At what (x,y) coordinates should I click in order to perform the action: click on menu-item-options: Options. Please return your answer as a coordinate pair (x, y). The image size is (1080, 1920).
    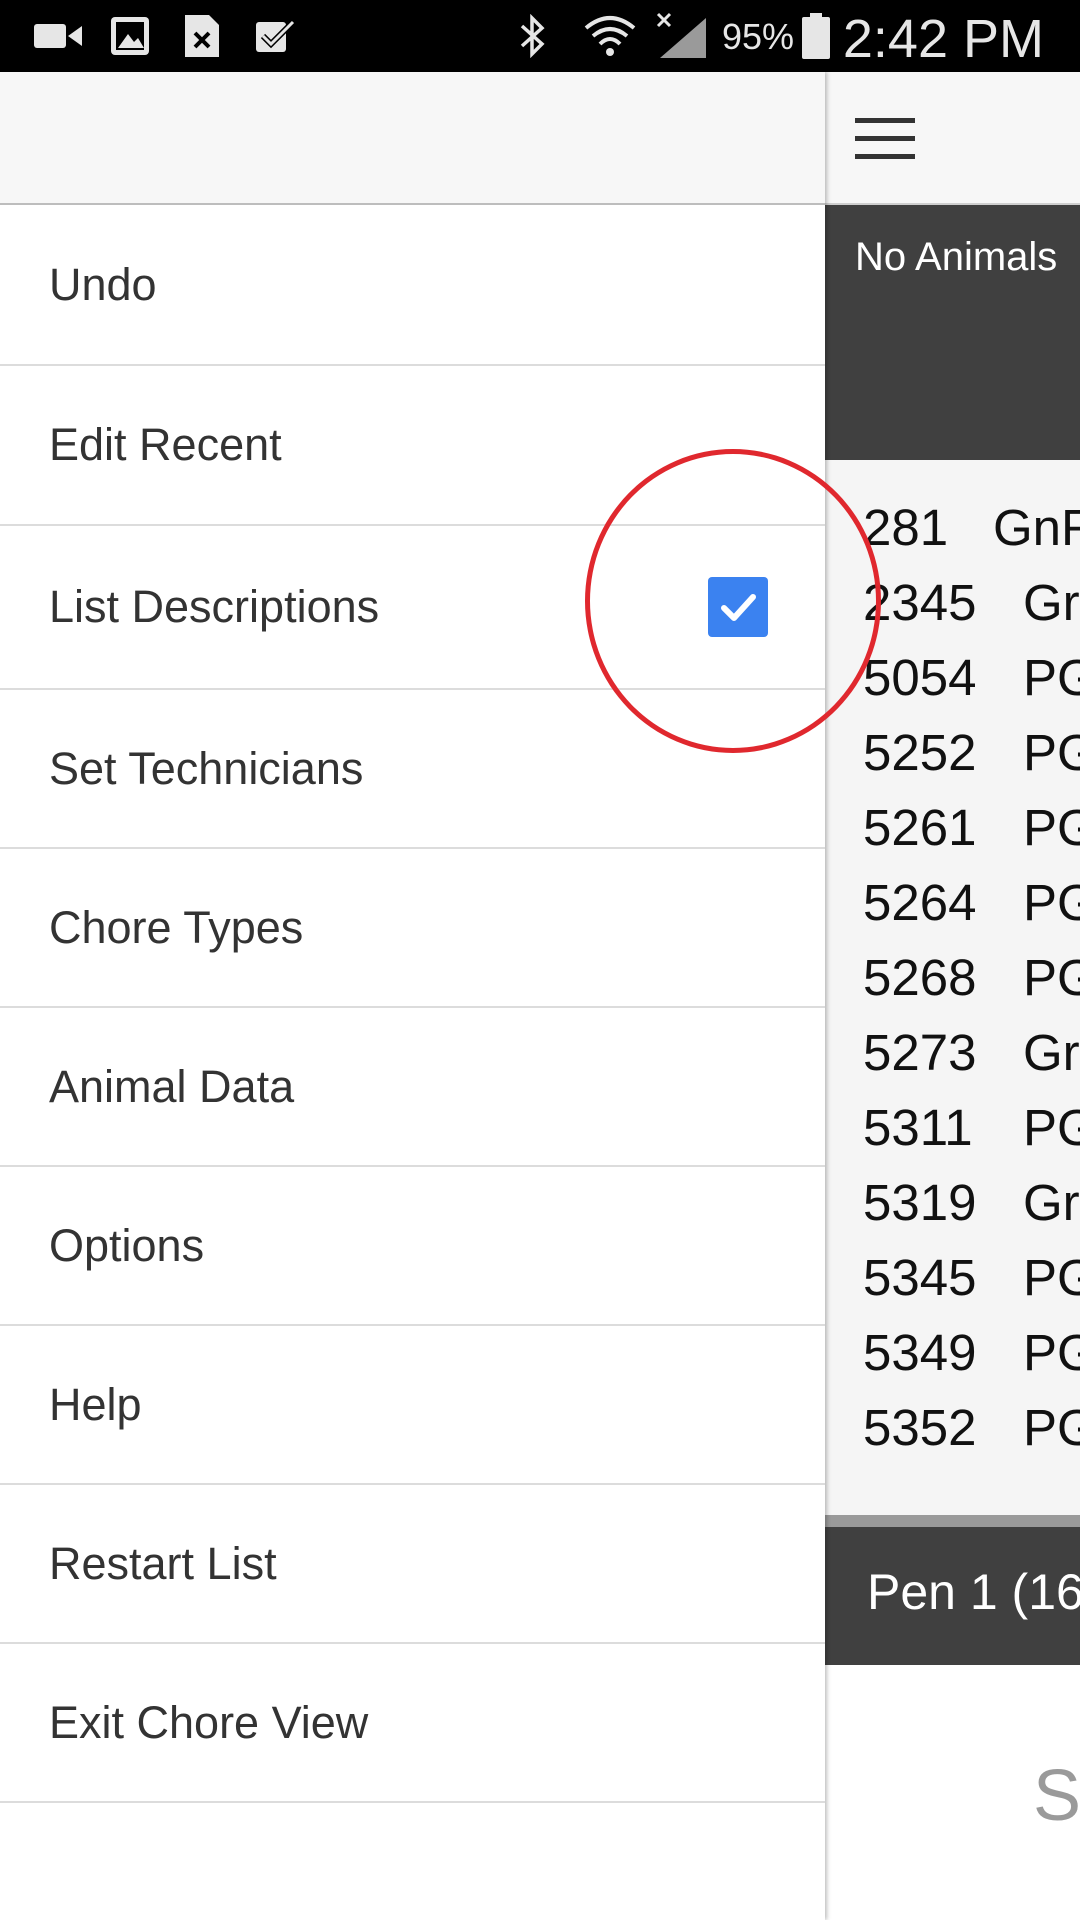
    Looking at the image, I should click on (412, 1246).